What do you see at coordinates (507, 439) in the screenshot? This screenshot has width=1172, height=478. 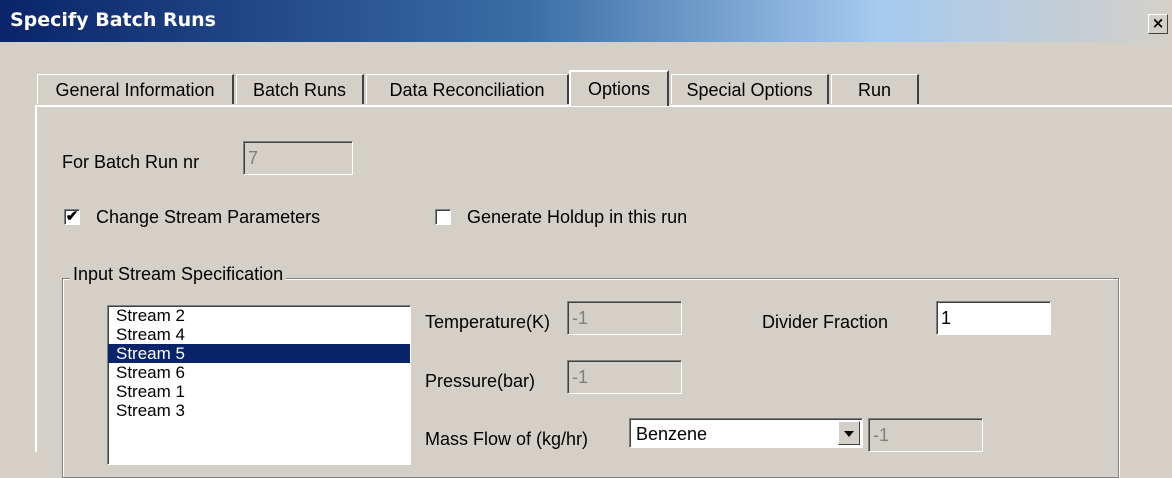 I see `mass-flow-label: Mass Flow of (kg/hr)` at bounding box center [507, 439].